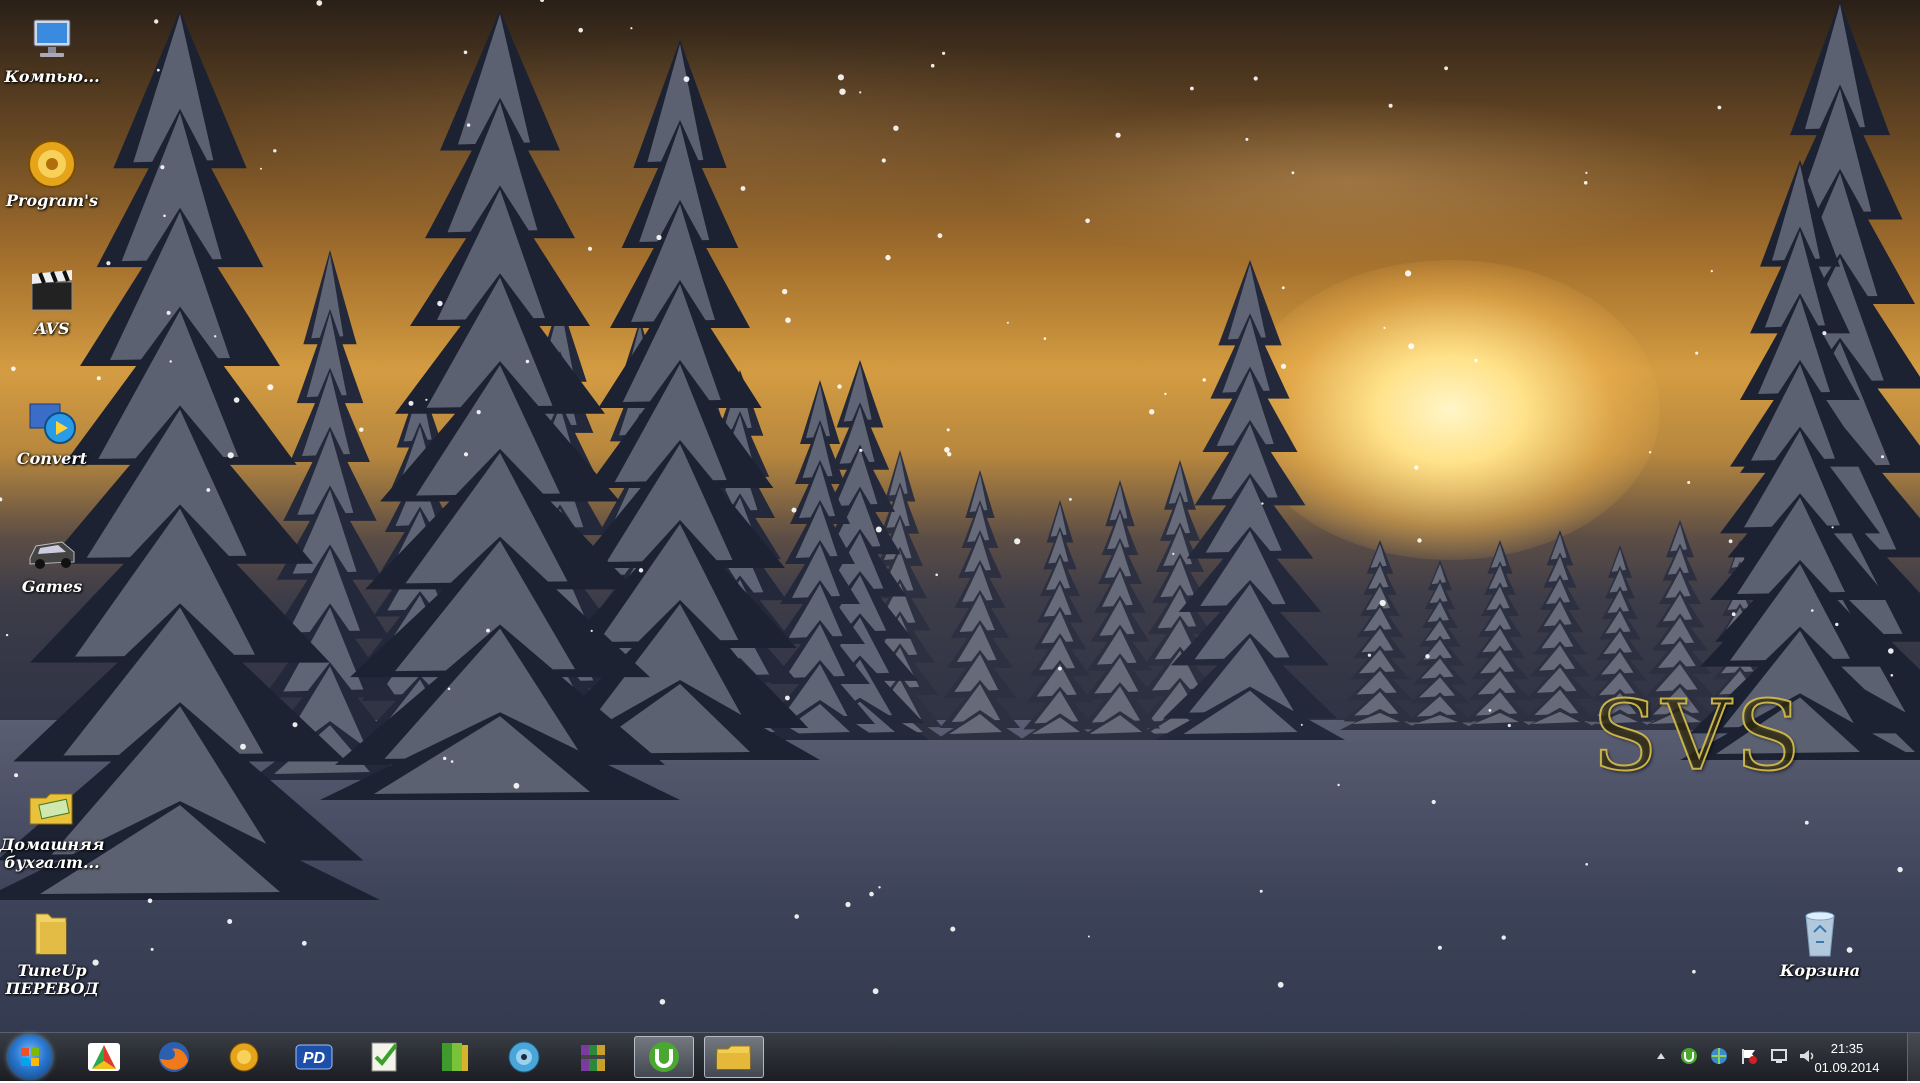 The image size is (1920, 1083). I want to click on taskbar-explorer, so click(734, 1057).